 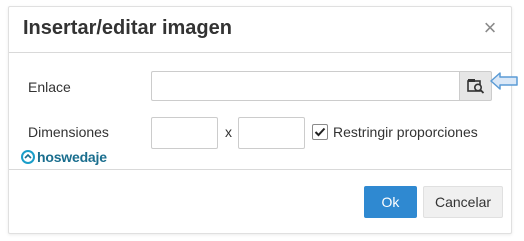 What do you see at coordinates (271, 133) in the screenshot?
I see `height-input` at bounding box center [271, 133].